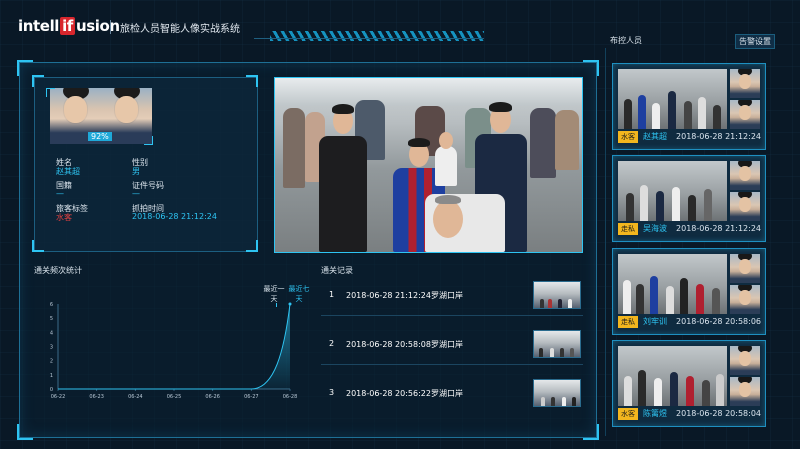 Image resolution: width=800 pixels, height=449 pixels. Describe the element at coordinates (136, 171) in the screenshot. I see `gender-value: 男` at that location.